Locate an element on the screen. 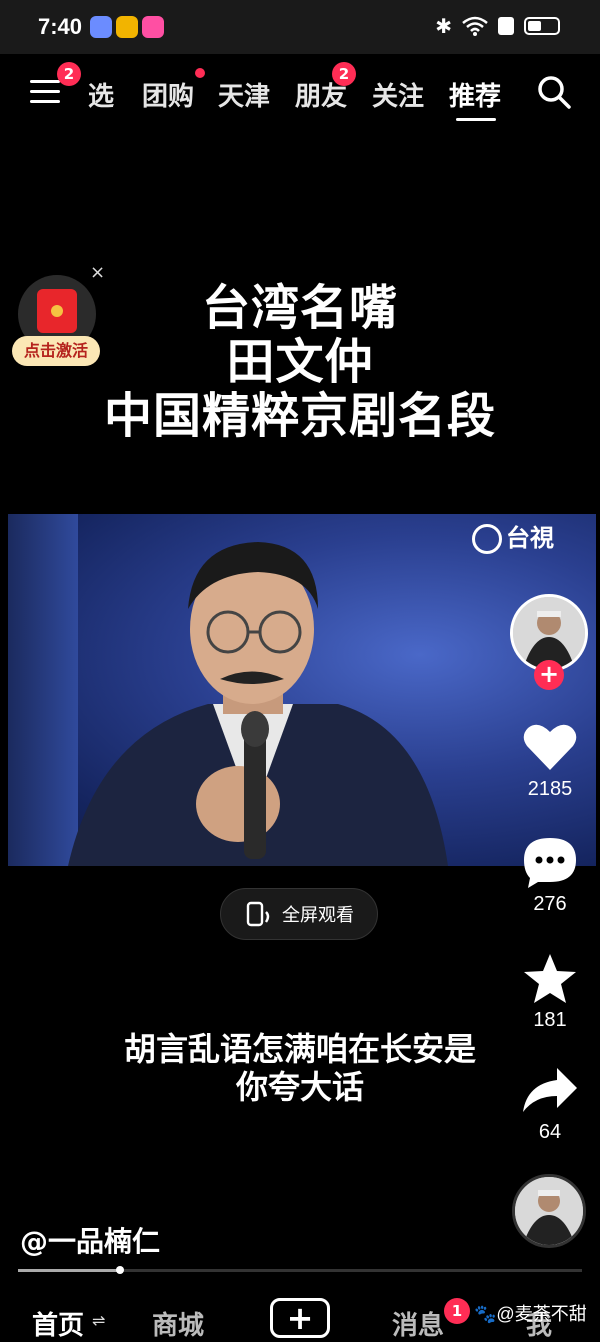  search-icon is located at coordinates (554, 92).